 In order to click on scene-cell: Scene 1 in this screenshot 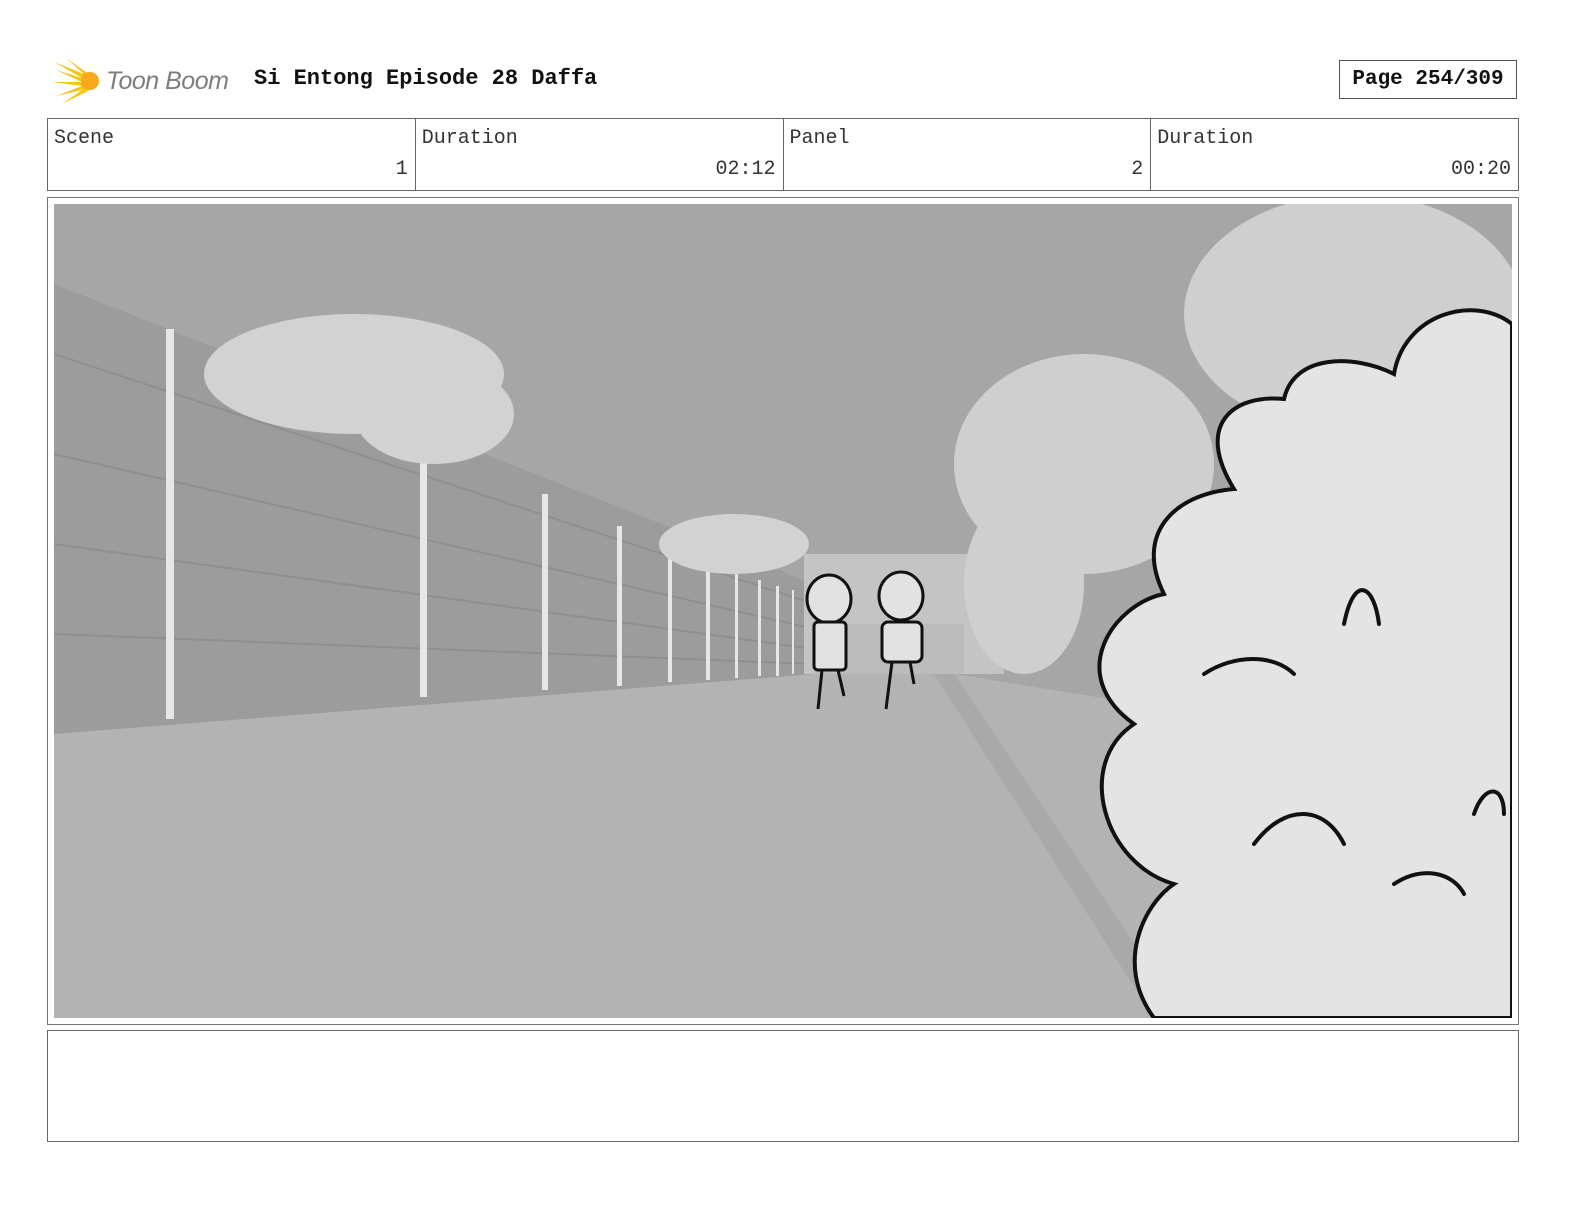, I will do `click(232, 154)`.